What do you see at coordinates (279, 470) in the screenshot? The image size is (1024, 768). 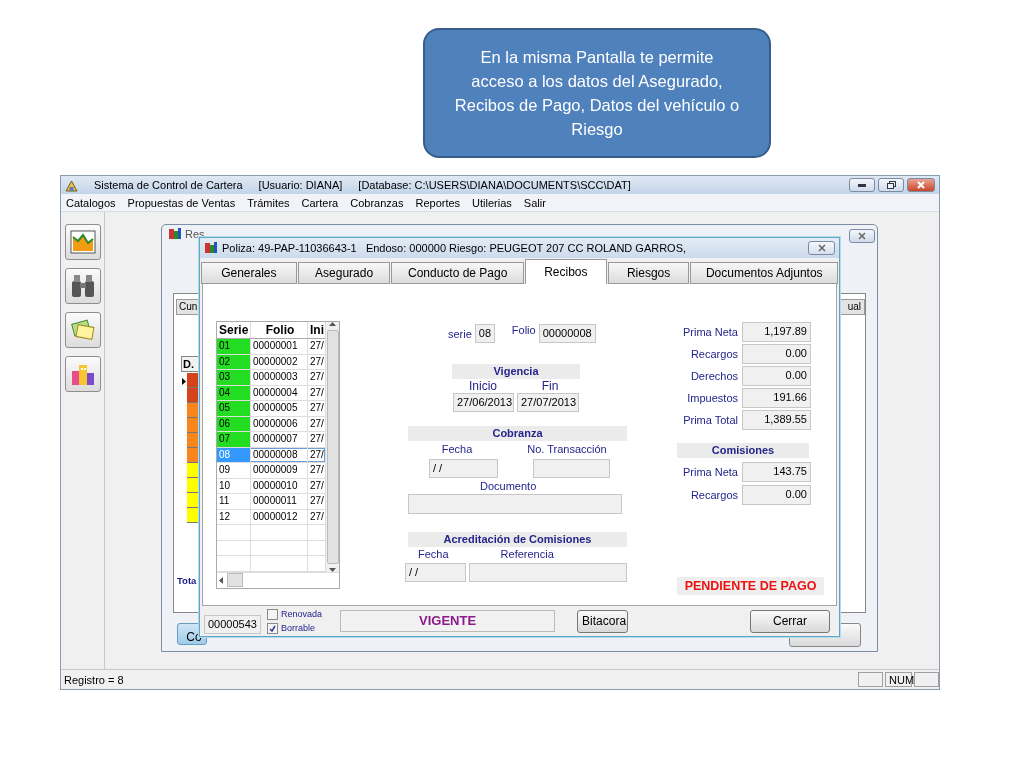 I see `table-cell: 00000009` at bounding box center [279, 470].